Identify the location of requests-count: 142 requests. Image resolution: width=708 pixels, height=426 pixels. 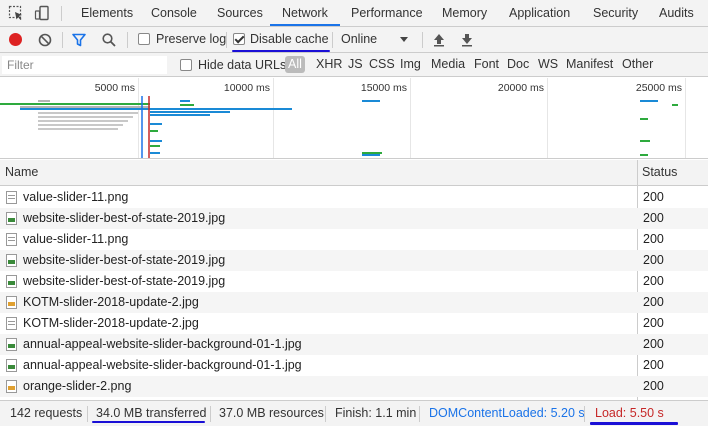
(46, 413).